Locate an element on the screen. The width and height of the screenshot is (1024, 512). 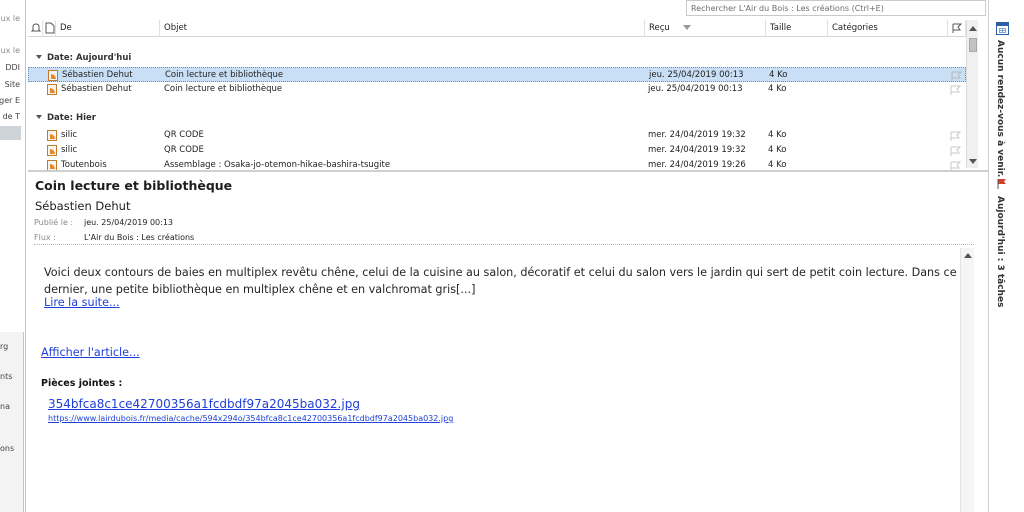
icon-column is located at coordinates (49, 28).